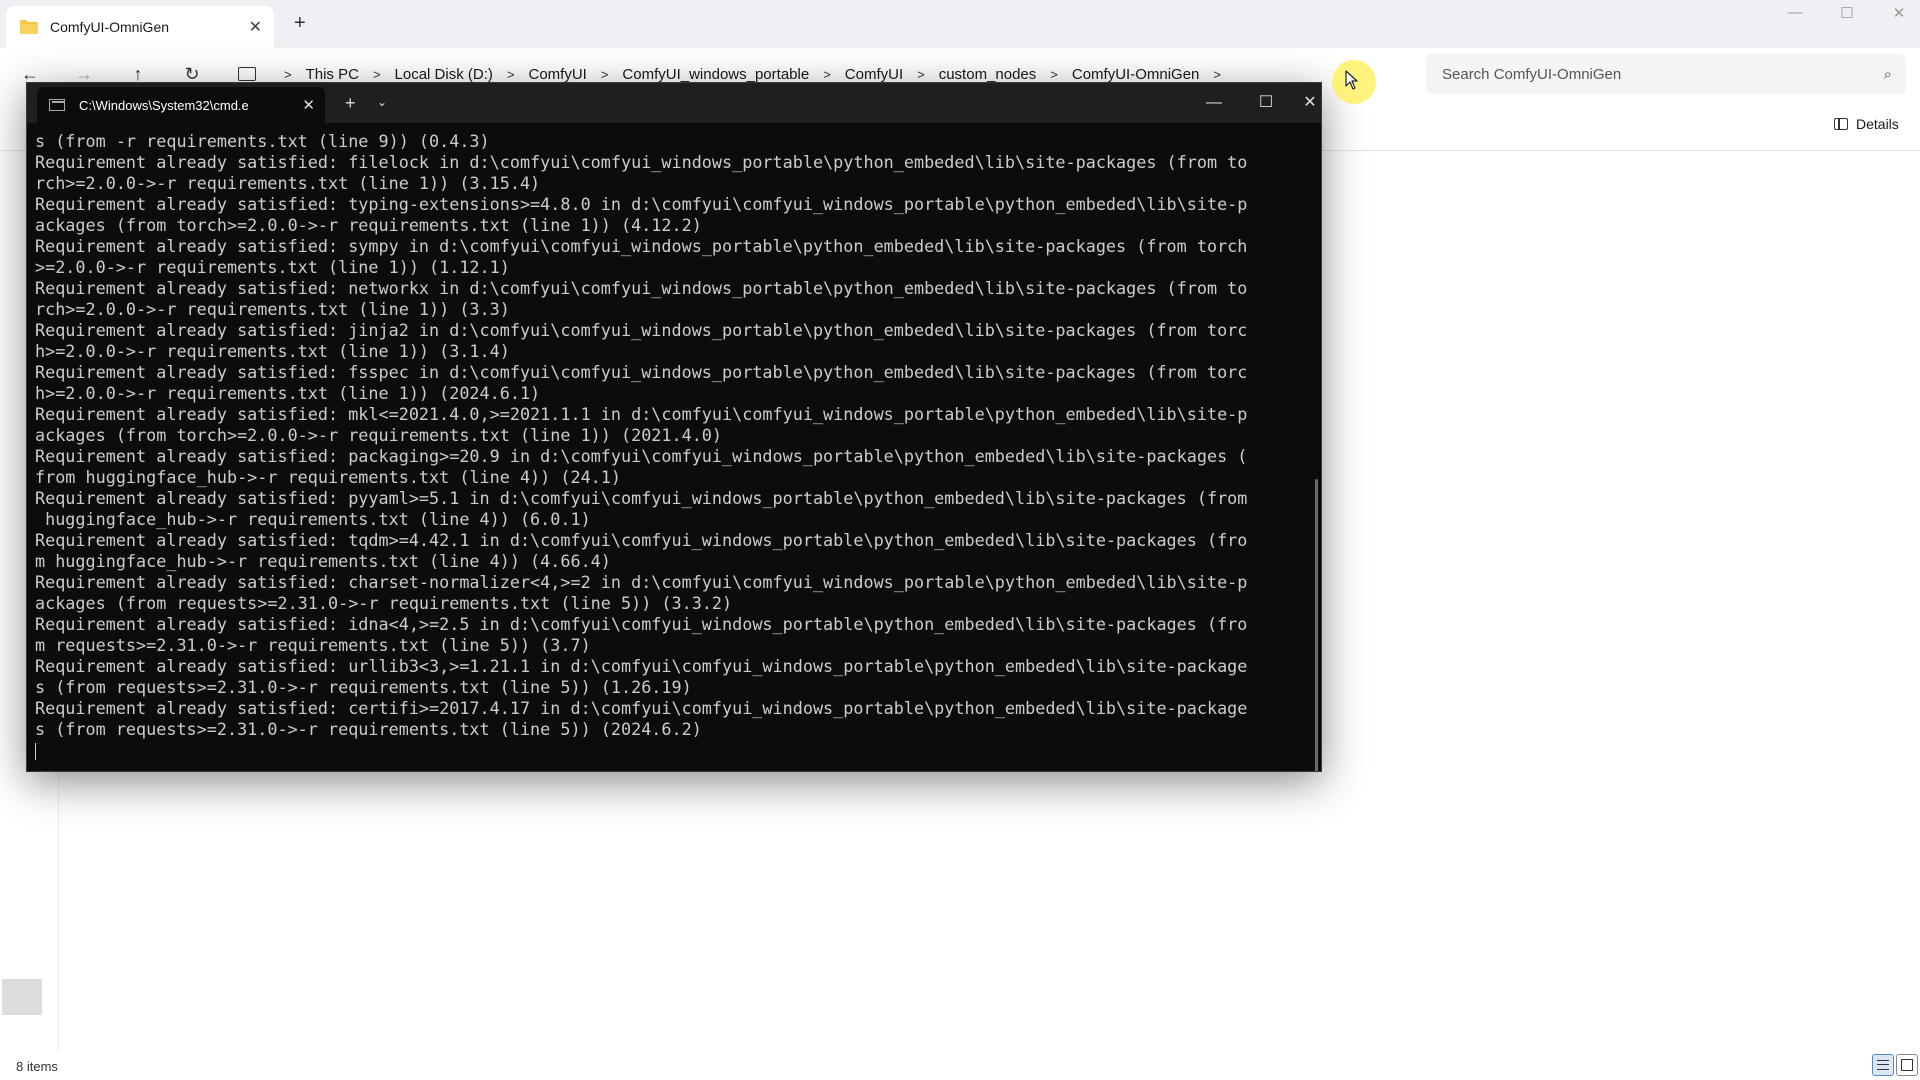 The height and width of the screenshot is (1080, 1920). What do you see at coordinates (1877, 124) in the screenshot?
I see `details-label: Details` at bounding box center [1877, 124].